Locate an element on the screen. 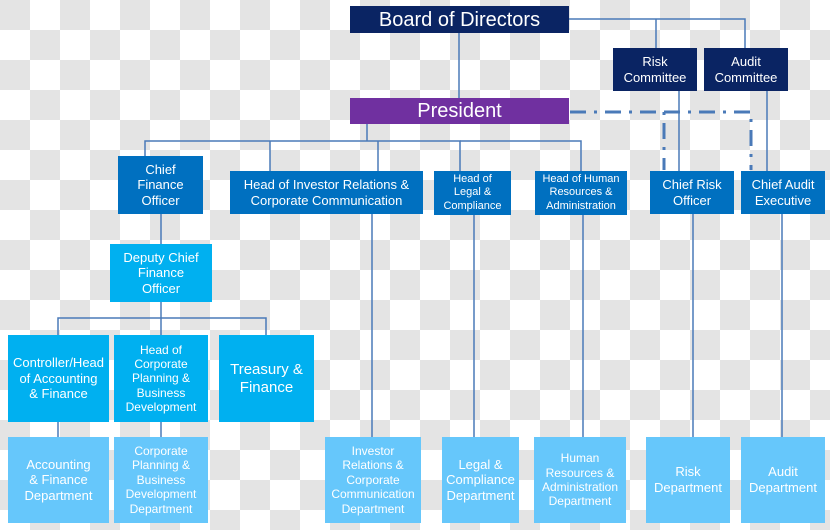  board-of-directors-box: Board of Directors is located at coordinates (459, 19).